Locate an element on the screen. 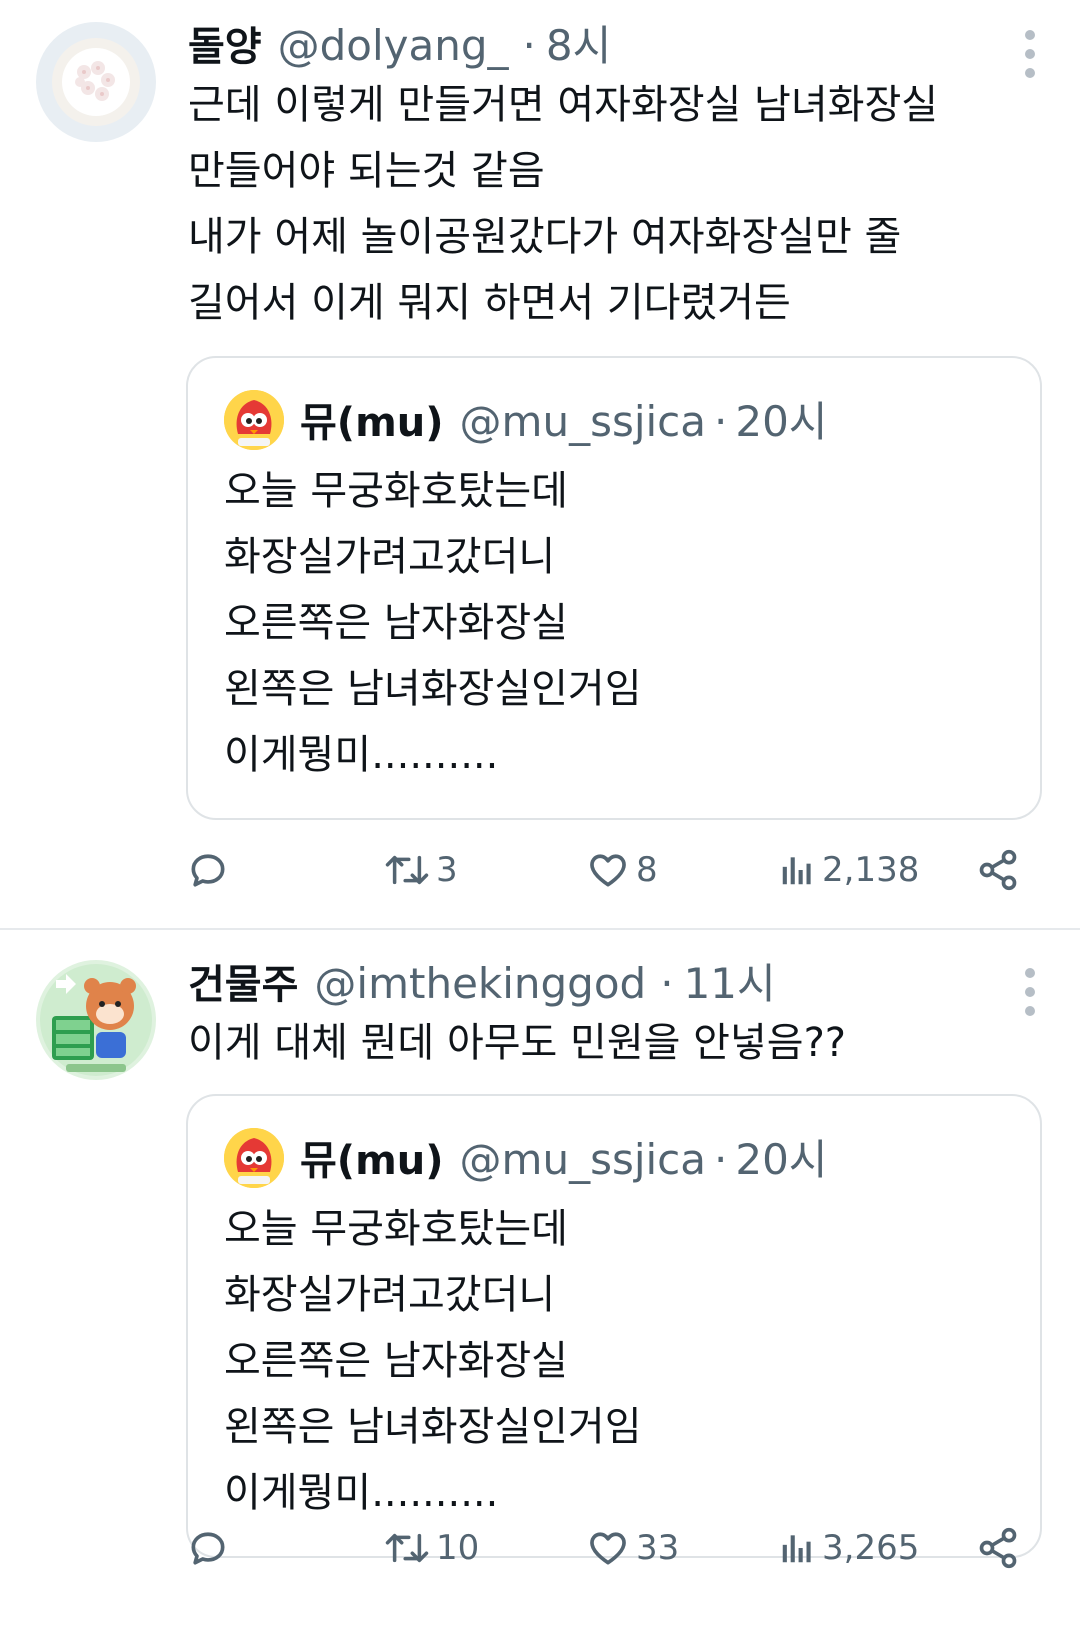 Image resolution: width=1080 pixels, height=1640 pixels. timestamp: 11시 is located at coordinates (730, 980).